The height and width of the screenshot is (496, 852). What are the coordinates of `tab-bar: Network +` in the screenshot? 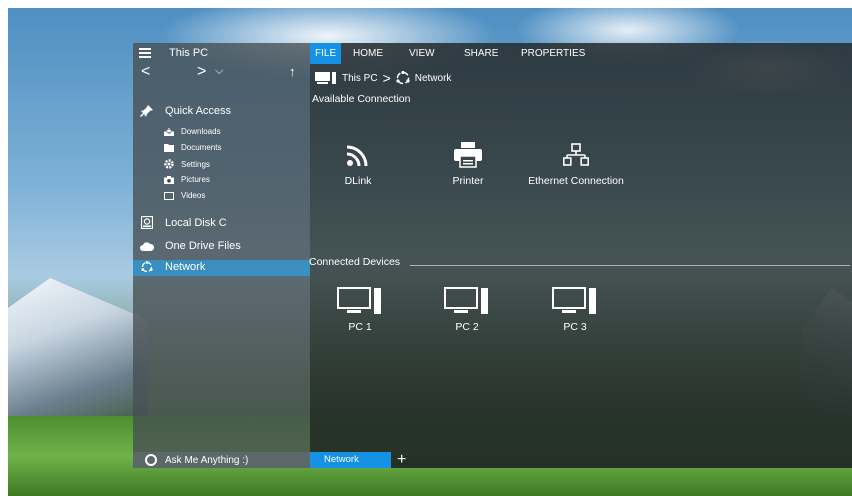 It's located at (358, 460).